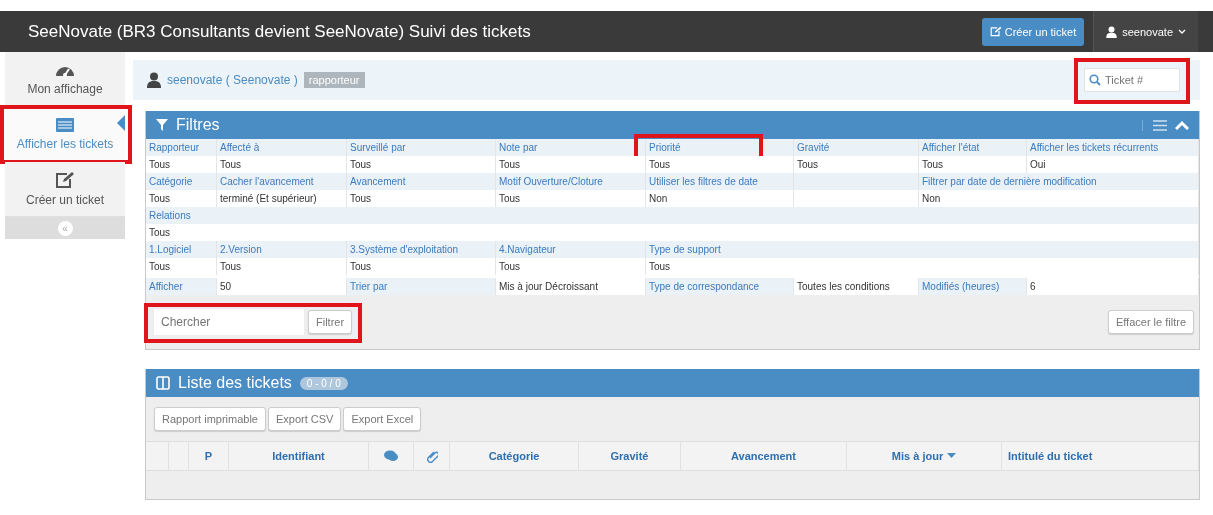 Image resolution: width=1213 pixels, height=515 pixels. What do you see at coordinates (518, 147) in the screenshot?
I see `filter-label: Note par` at bounding box center [518, 147].